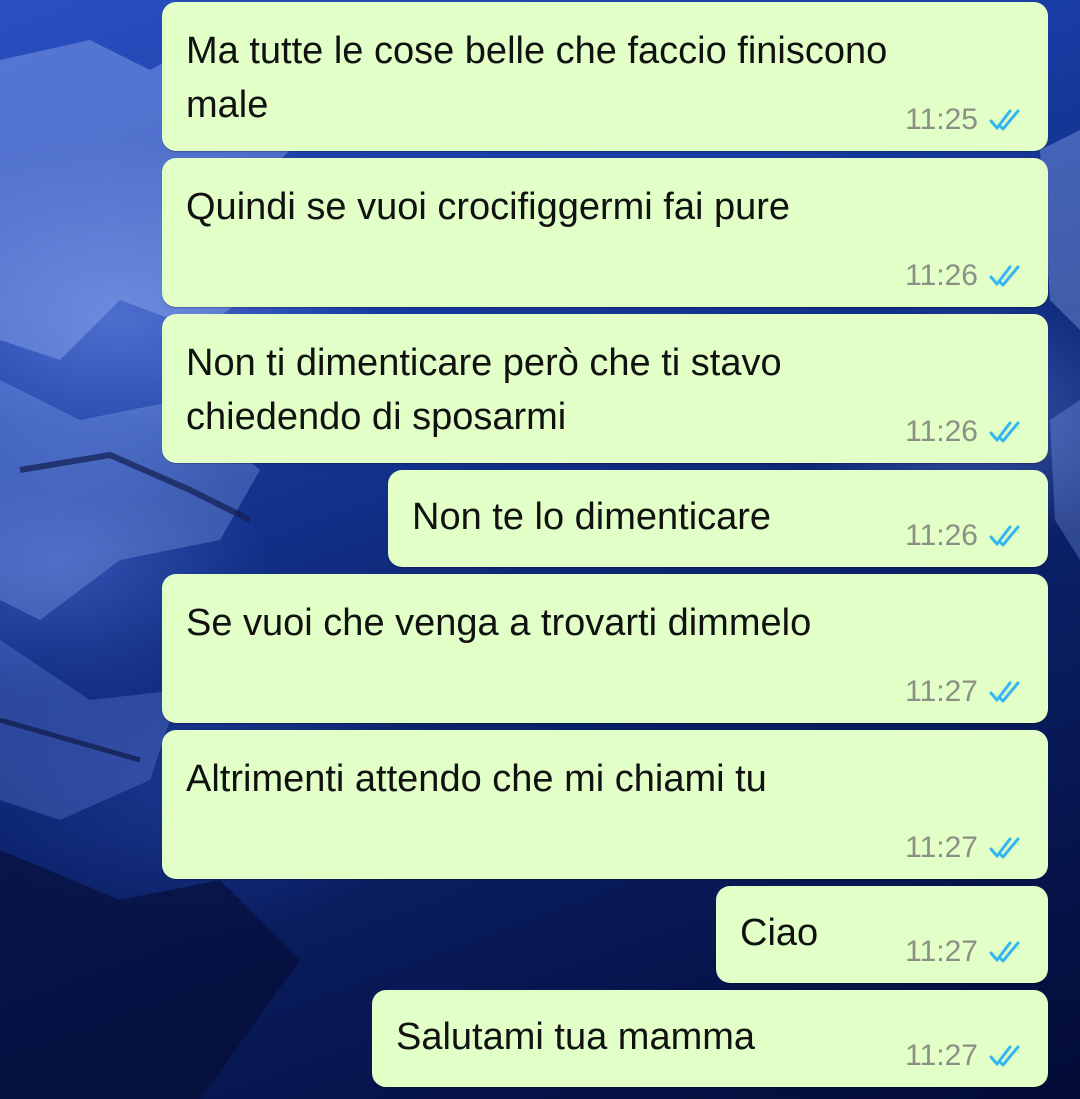  Describe the element at coordinates (576, 1037) in the screenshot. I see `message-text: Salutami tua mamma` at that location.